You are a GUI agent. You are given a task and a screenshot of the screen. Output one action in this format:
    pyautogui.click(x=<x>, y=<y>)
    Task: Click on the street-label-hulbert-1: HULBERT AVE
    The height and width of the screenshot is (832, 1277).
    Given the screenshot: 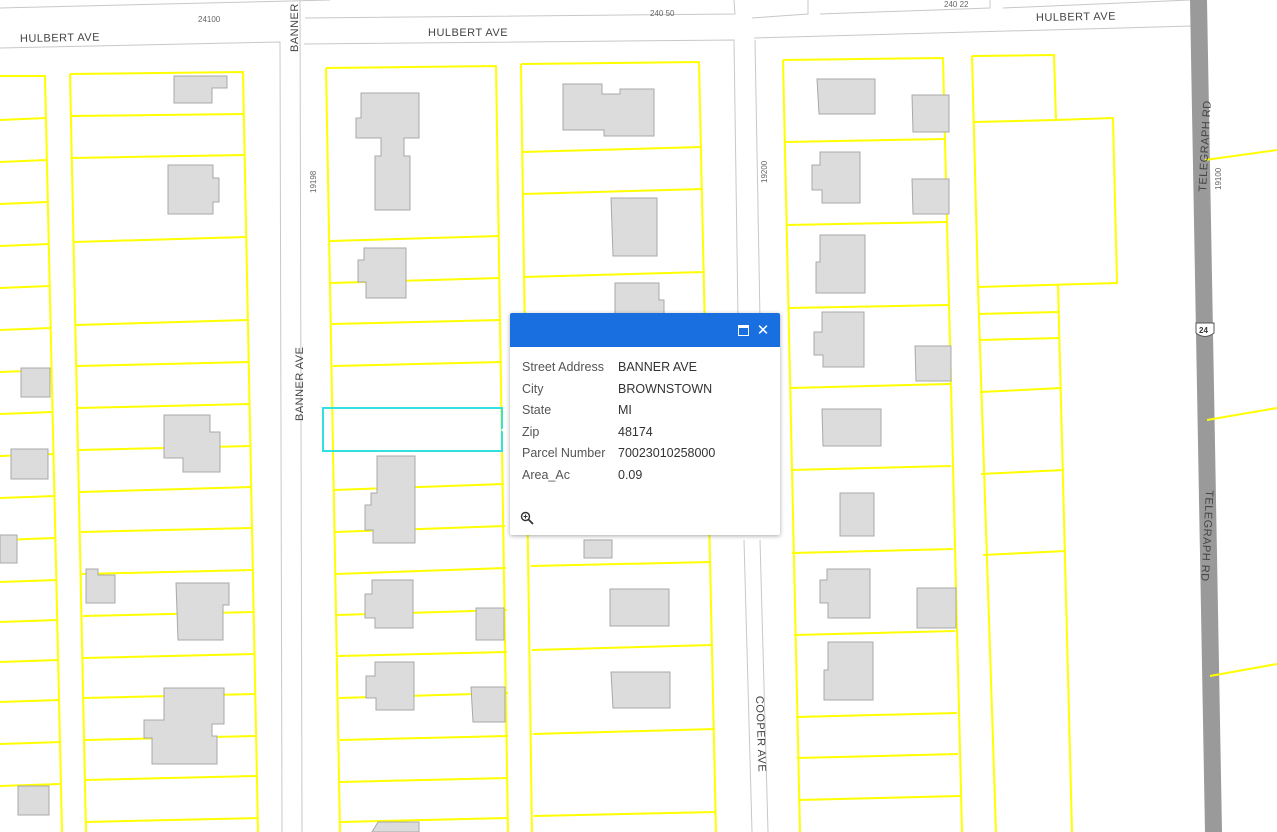 What is the action you would take?
    pyautogui.click(x=60, y=38)
    